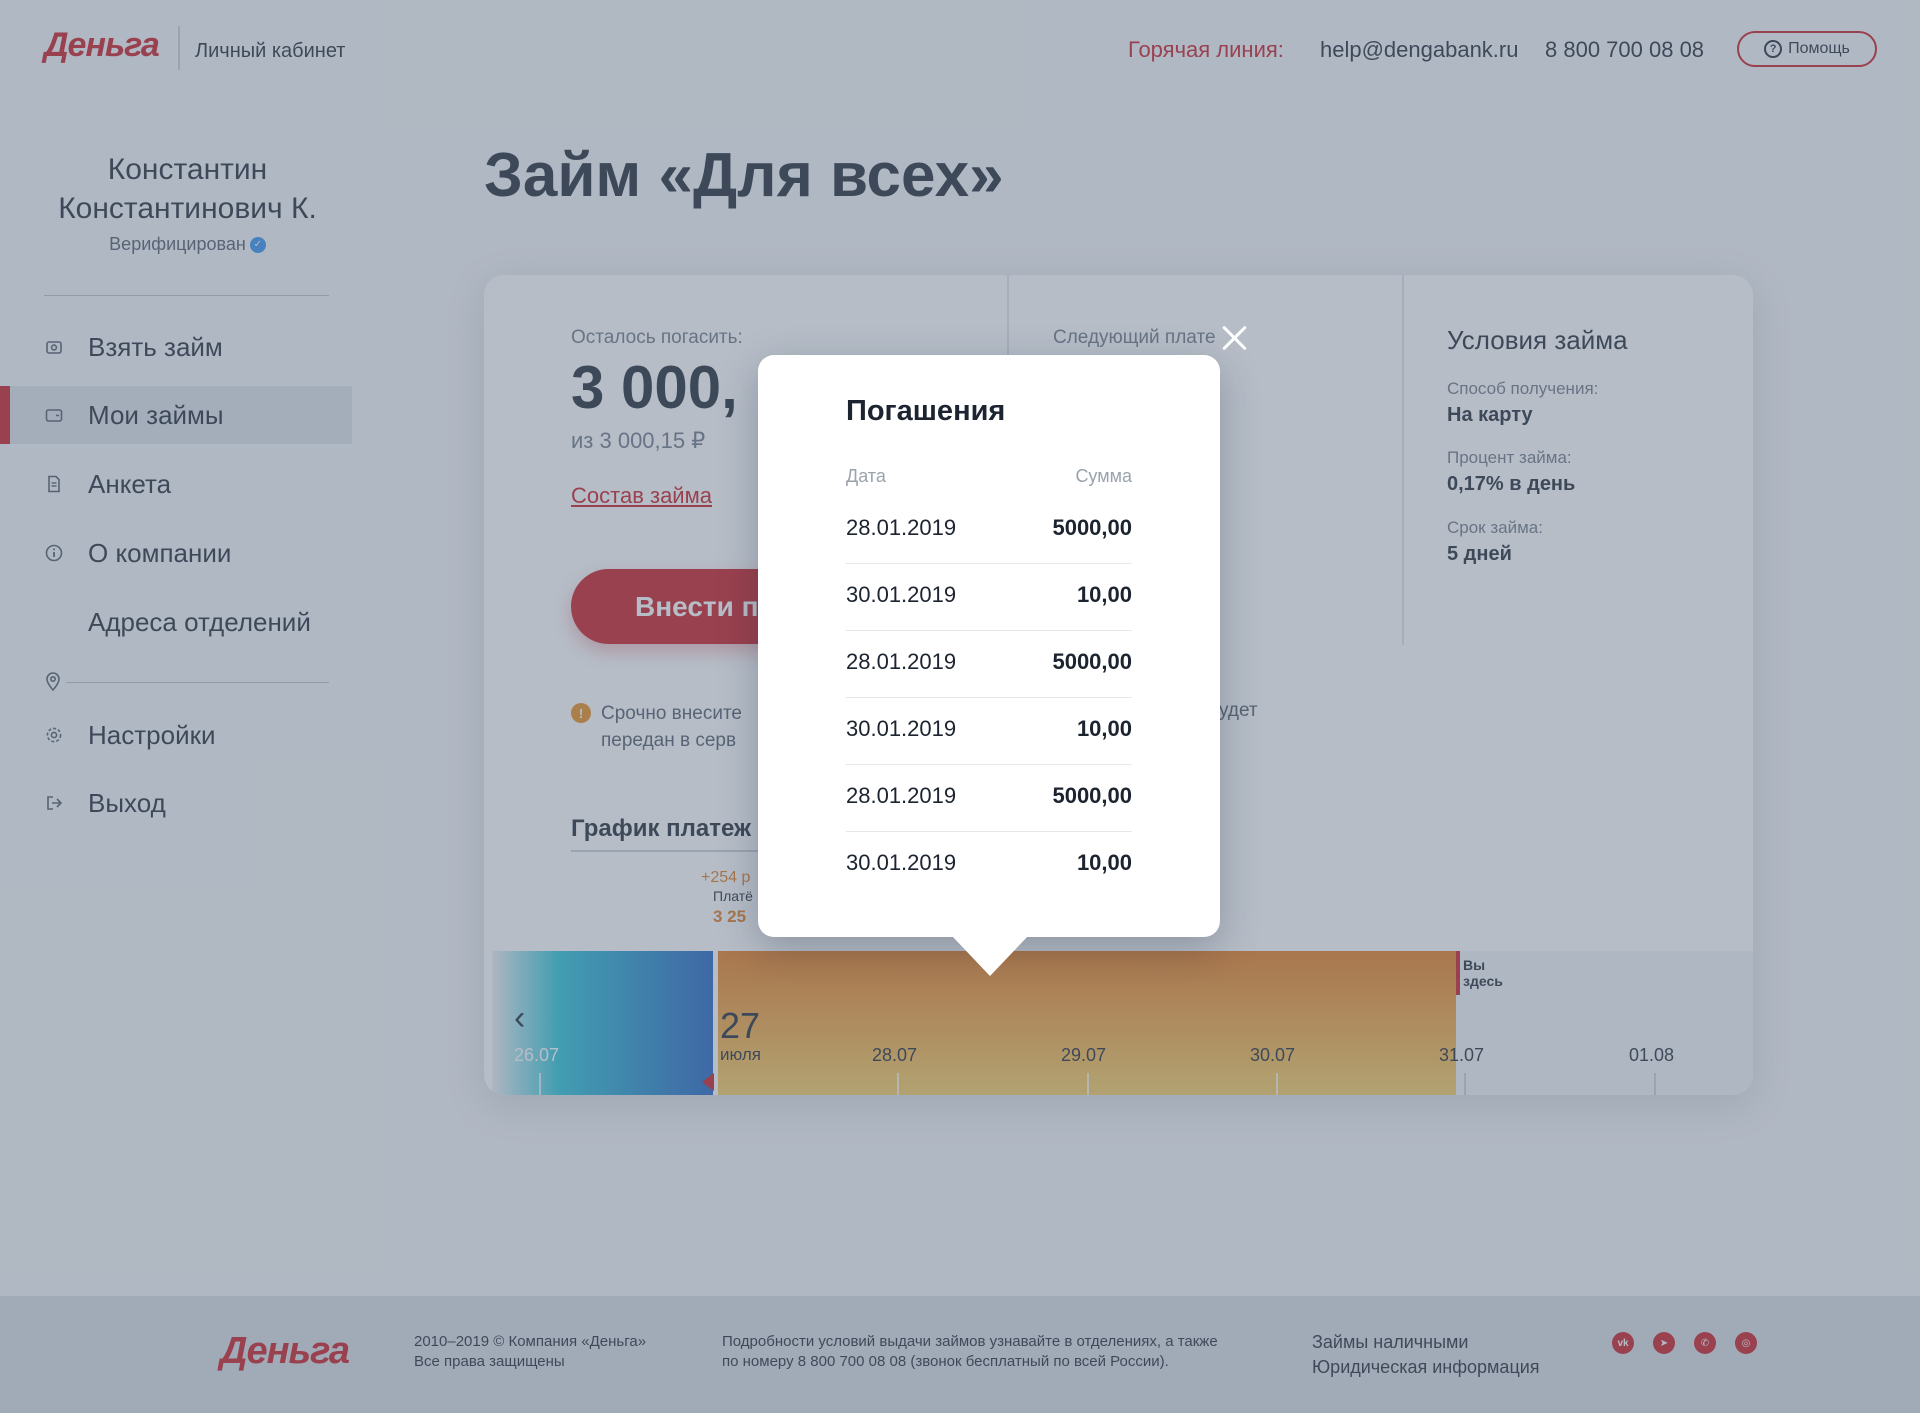  What do you see at coordinates (866, 476) in the screenshot?
I see `column-header-date: Дата` at bounding box center [866, 476].